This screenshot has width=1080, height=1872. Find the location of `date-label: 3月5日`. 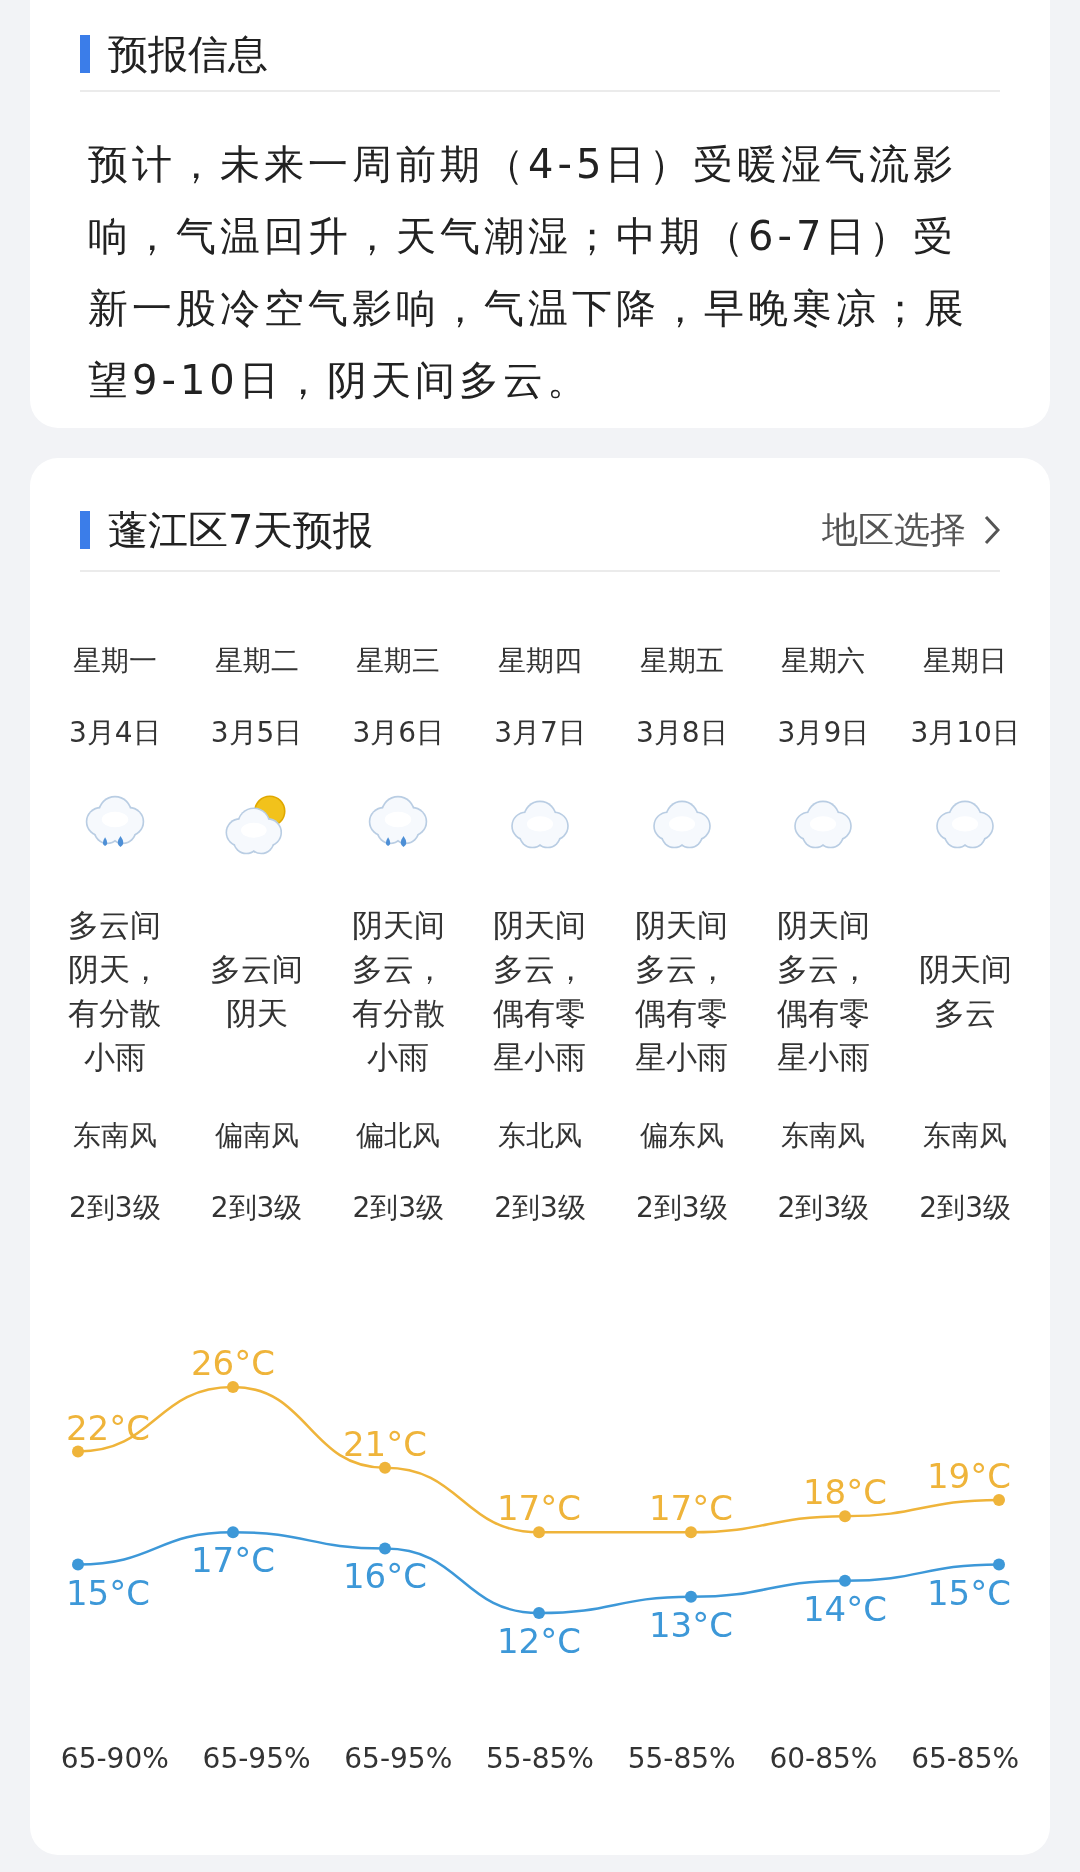

date-label: 3月5日 is located at coordinates (256, 733).